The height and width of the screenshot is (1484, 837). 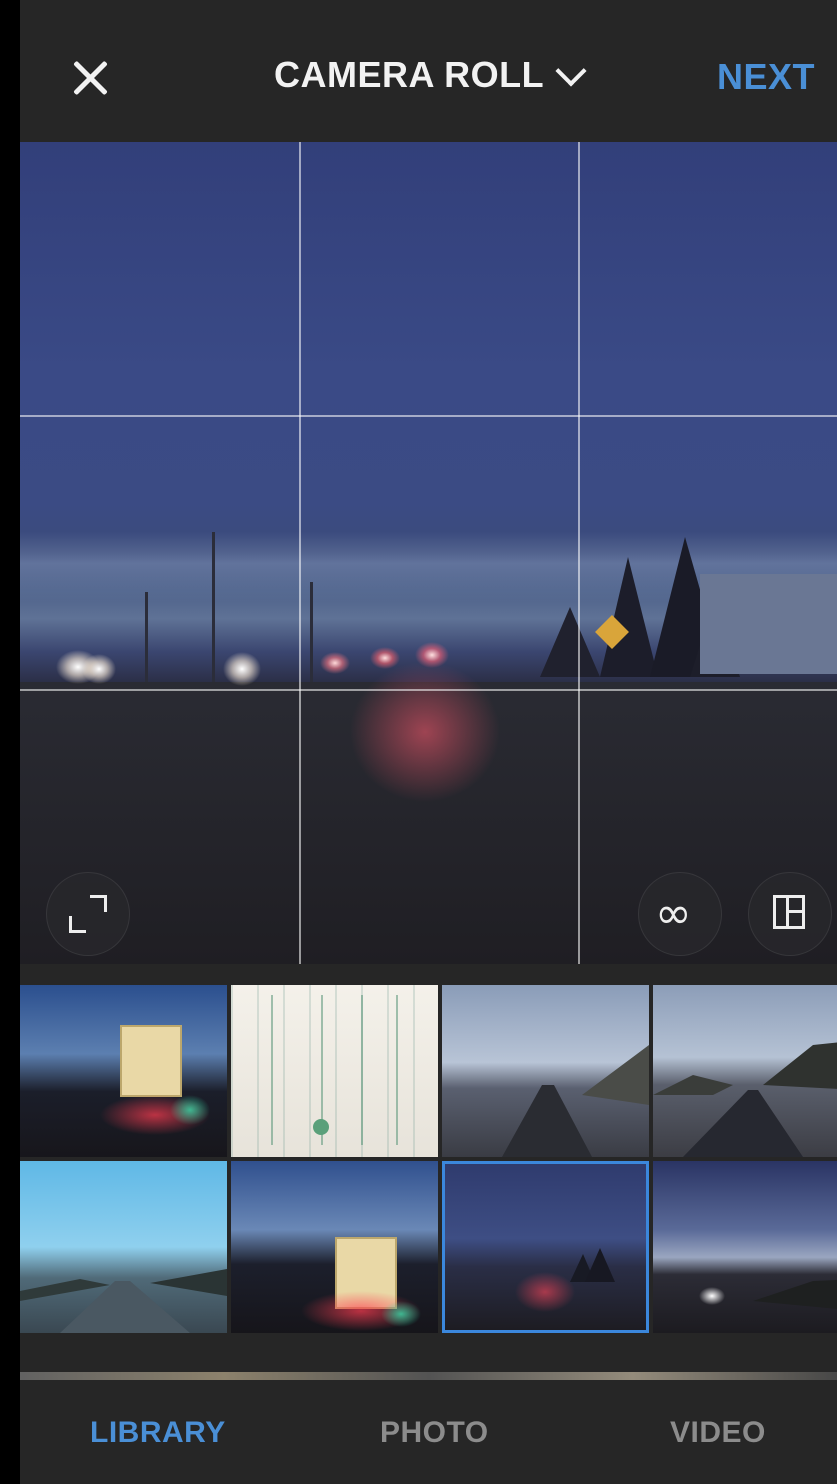 What do you see at coordinates (409, 74) in the screenshot?
I see `album-title: CAMERA ROLL` at bounding box center [409, 74].